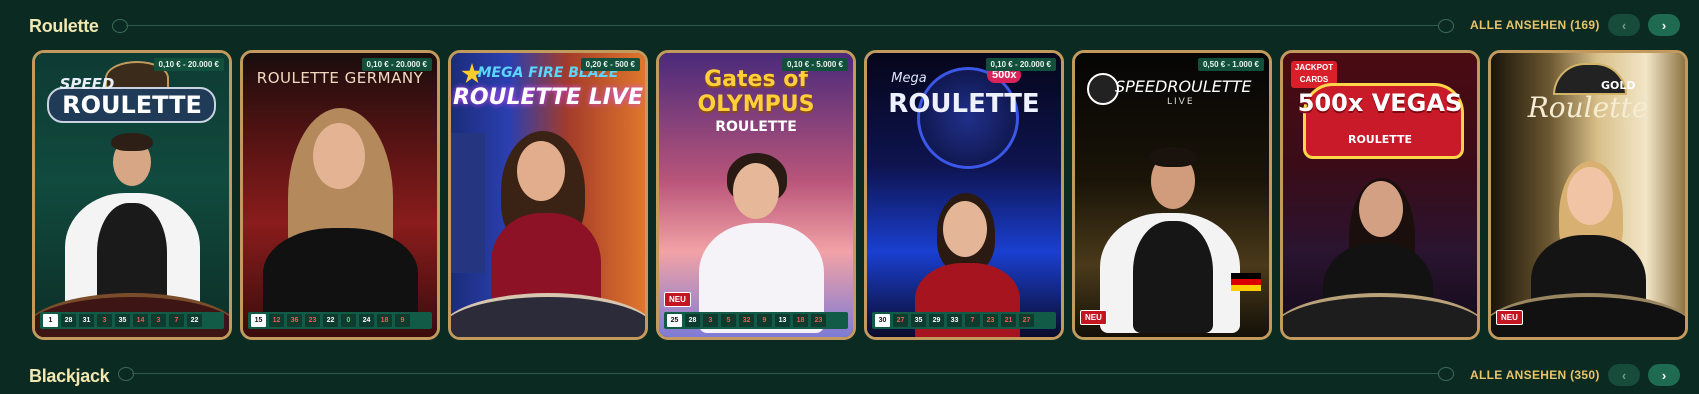 The height and width of the screenshot is (394, 1699). What do you see at coordinates (50, 320) in the screenshot?
I see `result-number: 1` at bounding box center [50, 320].